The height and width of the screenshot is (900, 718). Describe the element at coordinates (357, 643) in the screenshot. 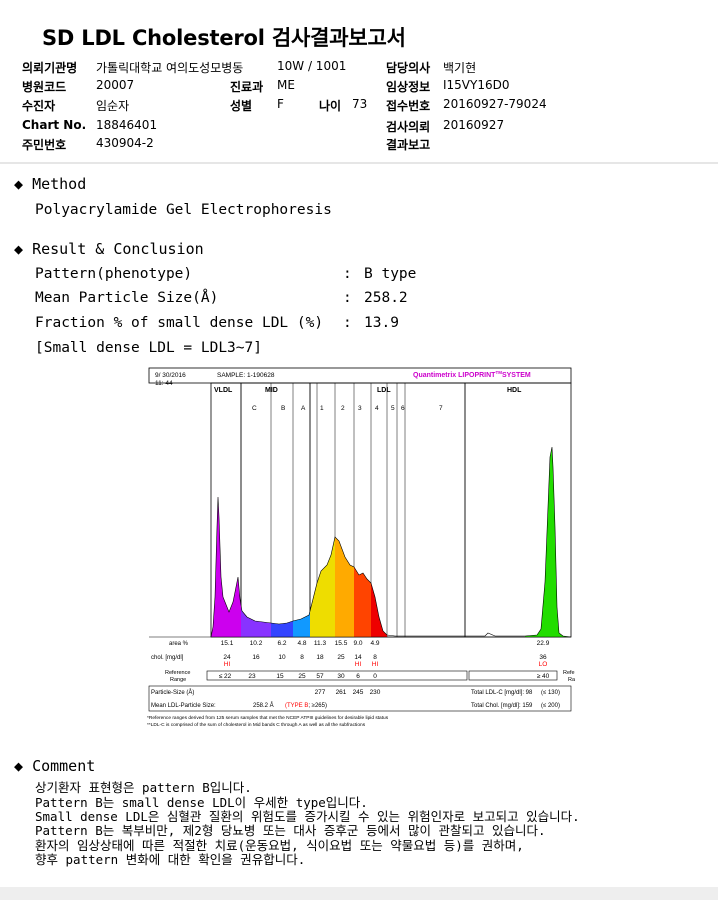

I see `area-value: 9.0` at that location.